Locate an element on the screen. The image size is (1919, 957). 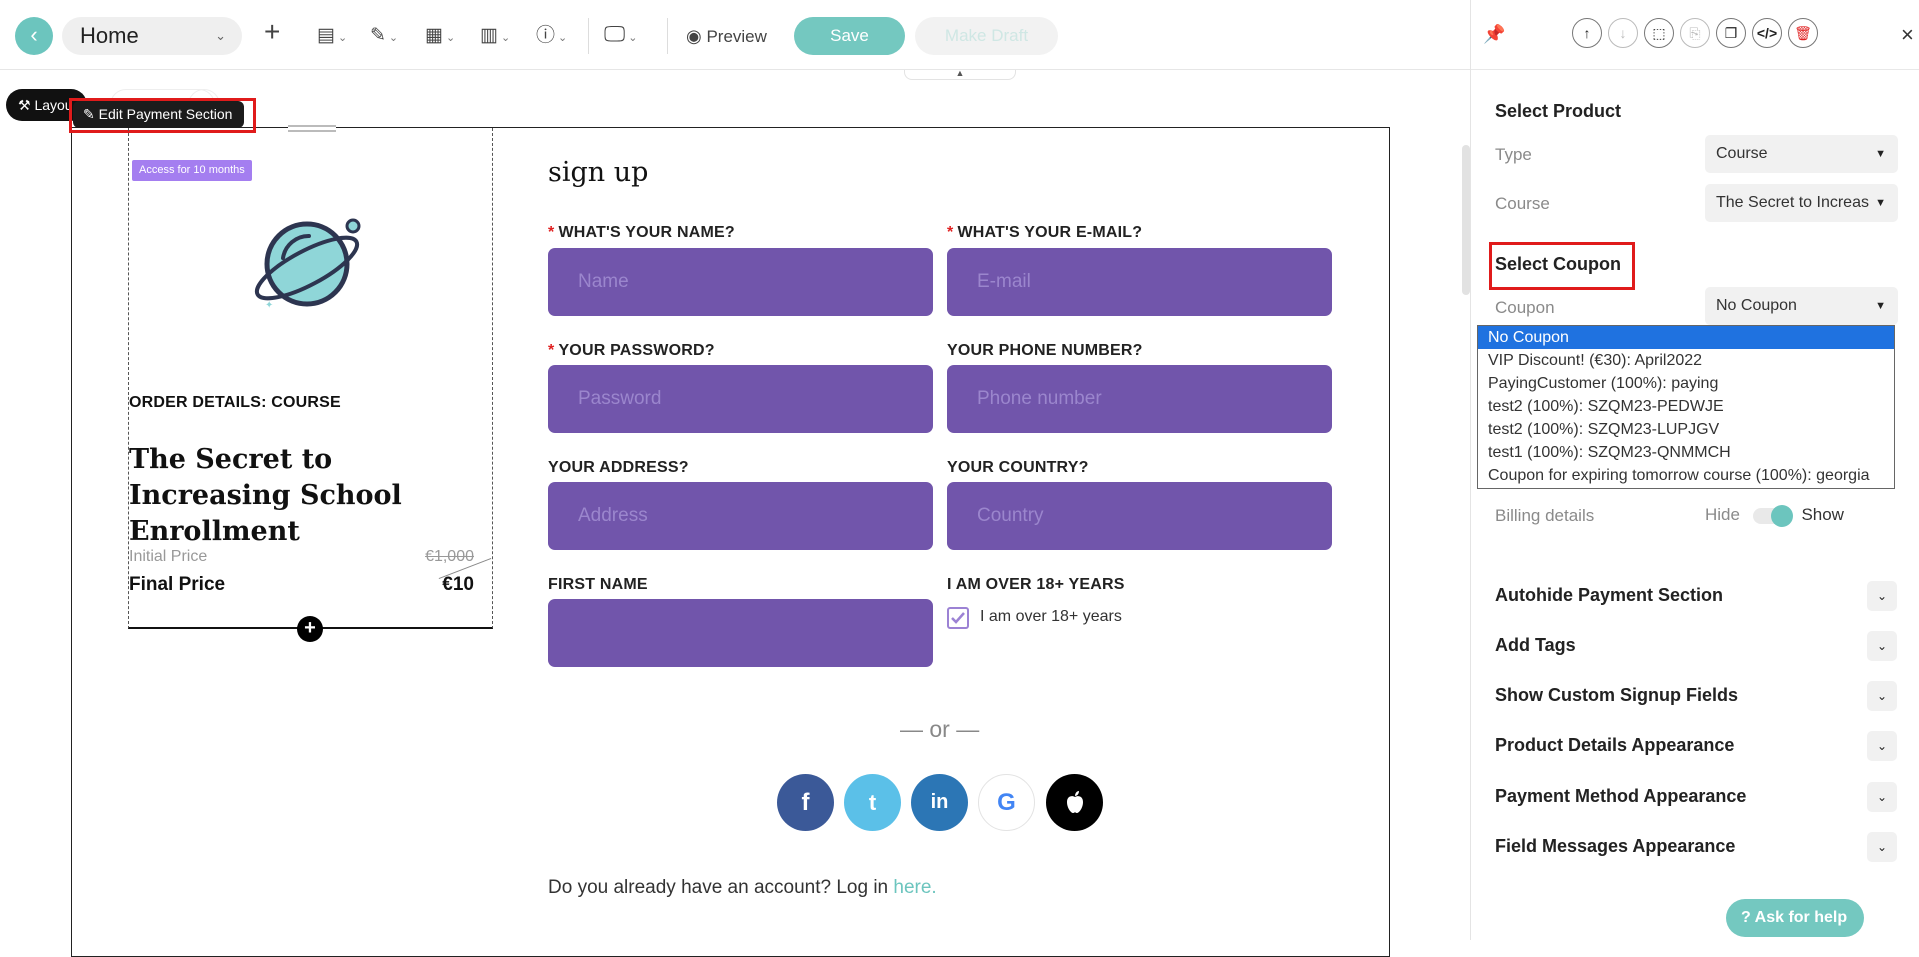
accordion-product-details-appearance: Product Details Appearance ⌄ is located at coordinates (1696, 746).